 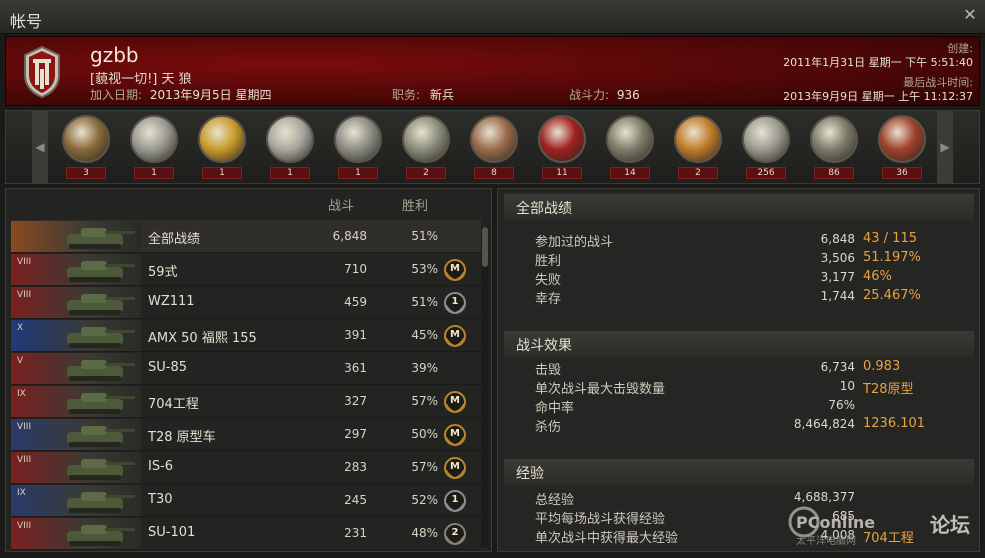 What do you see at coordinates (755, 259) in the screenshot?
I see `stat-row: 胜利 3,506 51.197%` at bounding box center [755, 259].